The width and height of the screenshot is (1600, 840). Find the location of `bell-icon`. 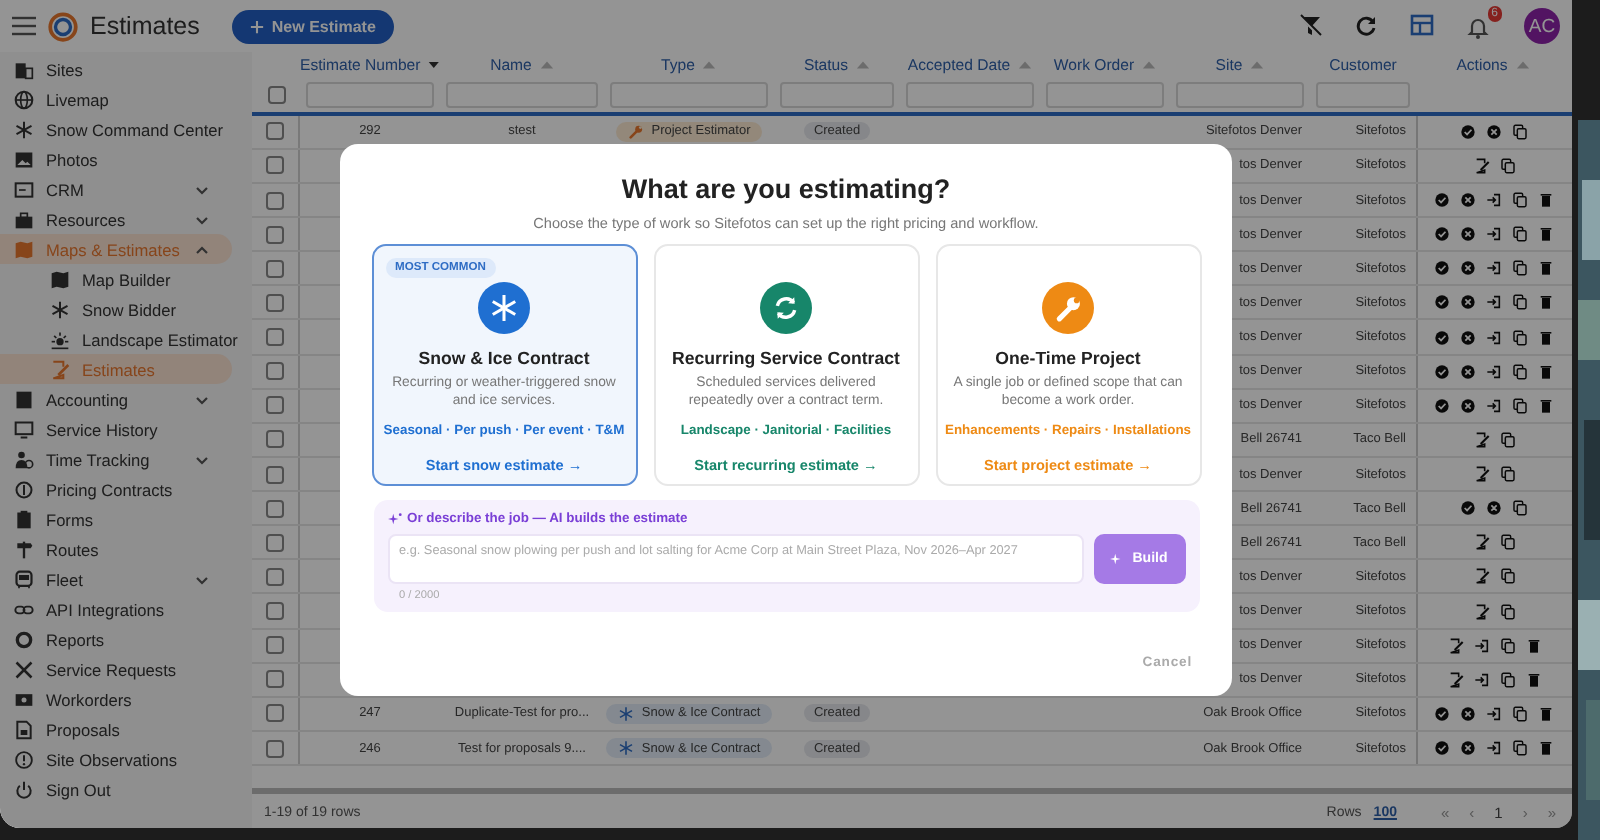

bell-icon is located at coordinates (1478, 28).